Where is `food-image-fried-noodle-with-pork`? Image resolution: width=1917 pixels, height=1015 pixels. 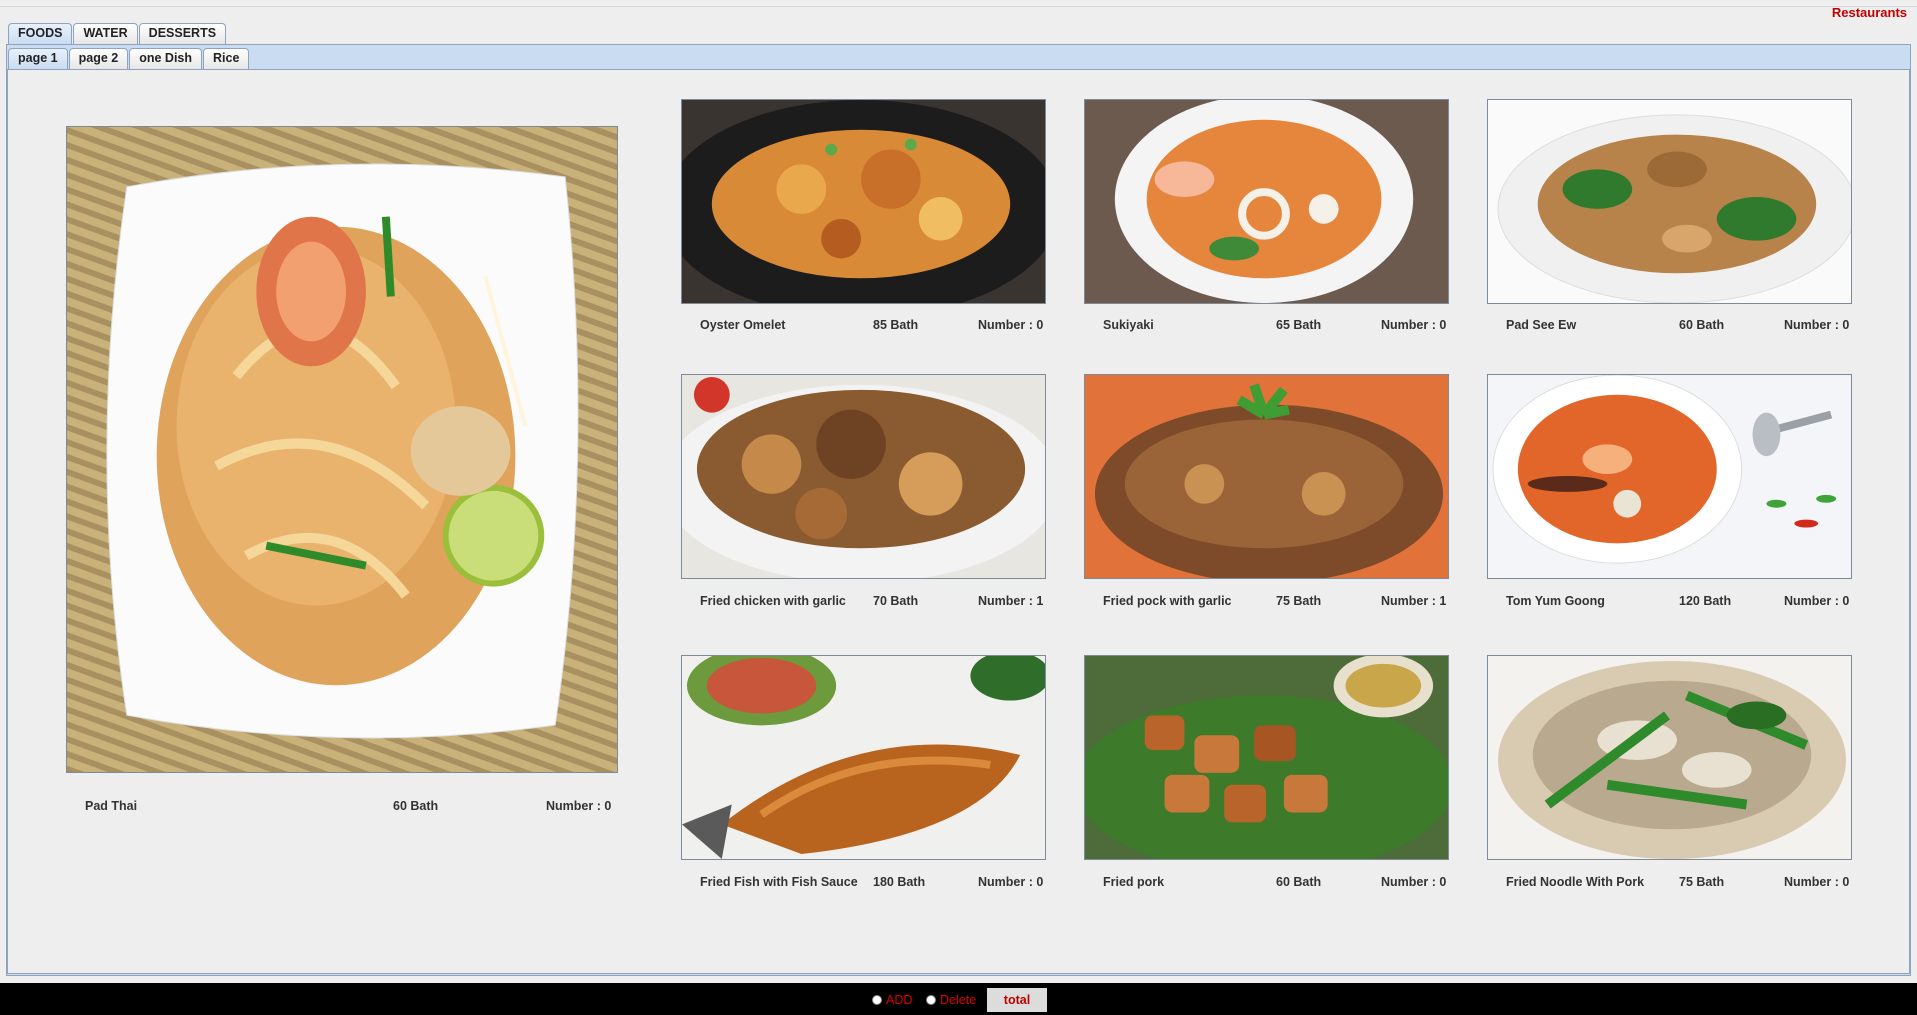 food-image-fried-noodle-with-pork is located at coordinates (1669, 757).